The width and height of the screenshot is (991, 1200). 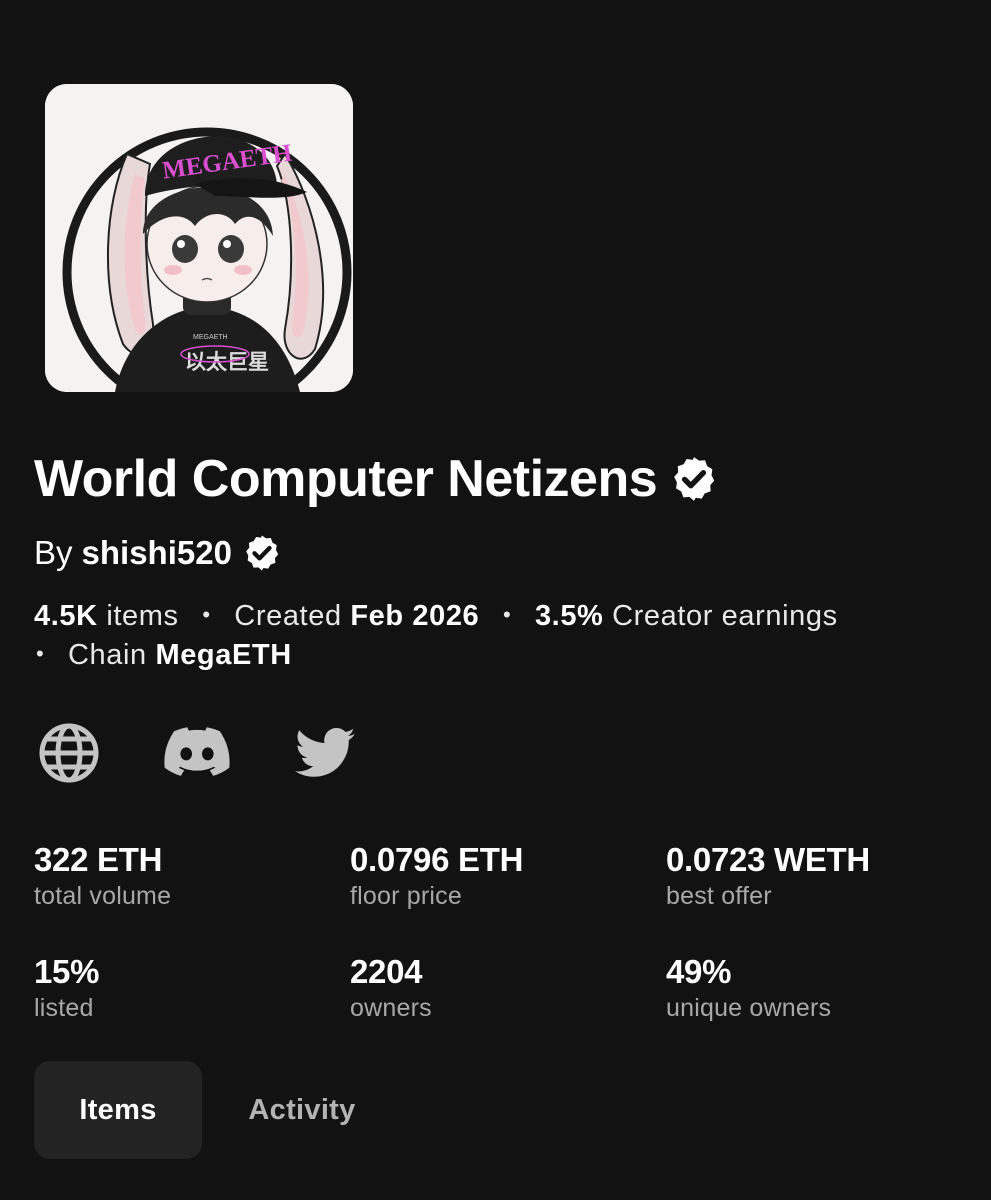 What do you see at coordinates (725, 616) in the screenshot?
I see `creator-earnings-label: Creator earnings` at bounding box center [725, 616].